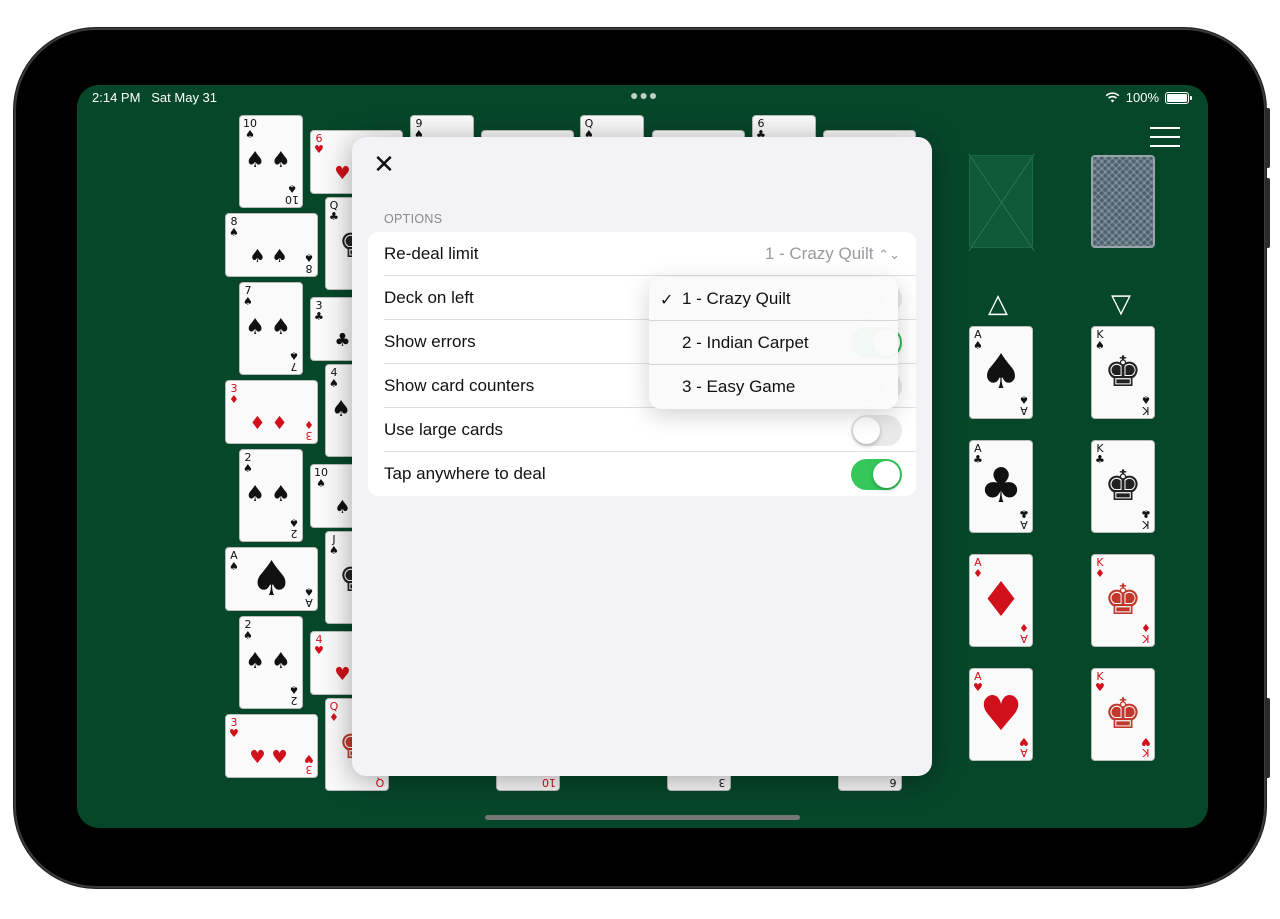  I want to click on playing-card: K ♦ K ♦ ♚, so click(1123, 600).